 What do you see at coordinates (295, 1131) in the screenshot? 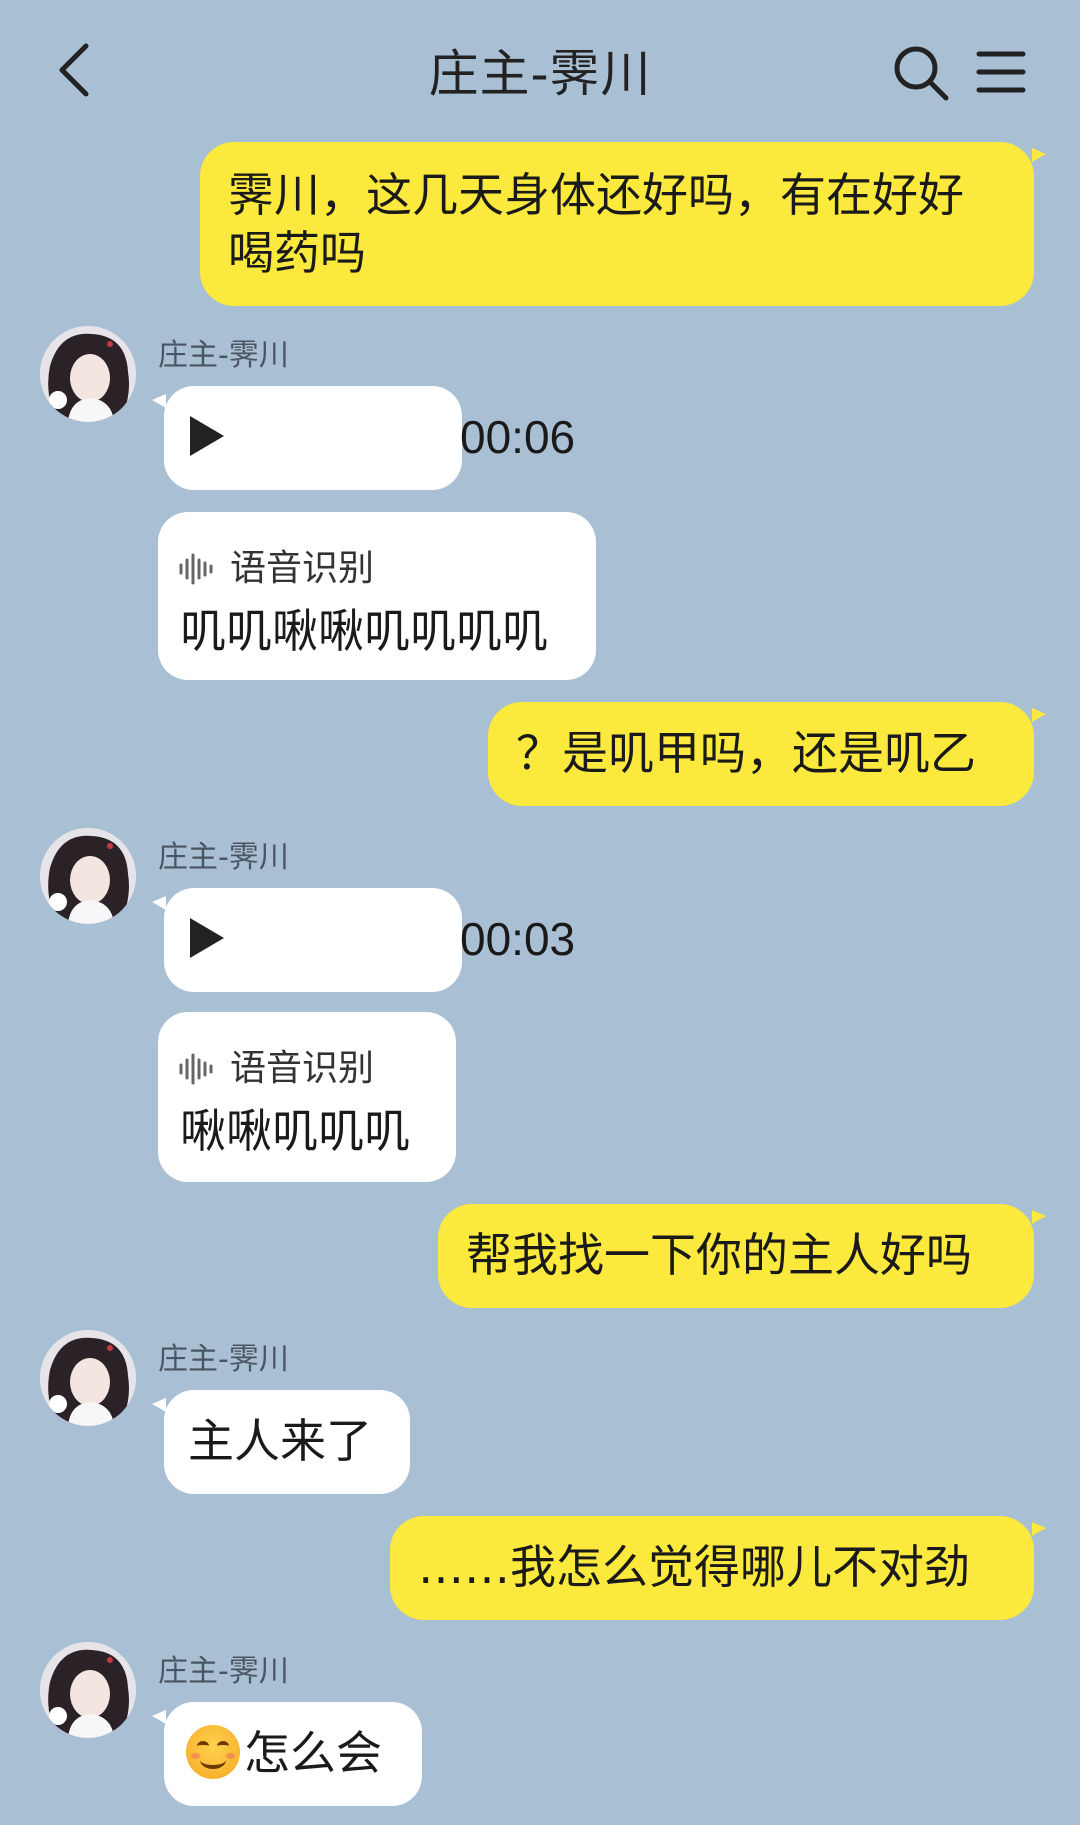
I see `recognition-text: 啾啾叽叽叽` at bounding box center [295, 1131].